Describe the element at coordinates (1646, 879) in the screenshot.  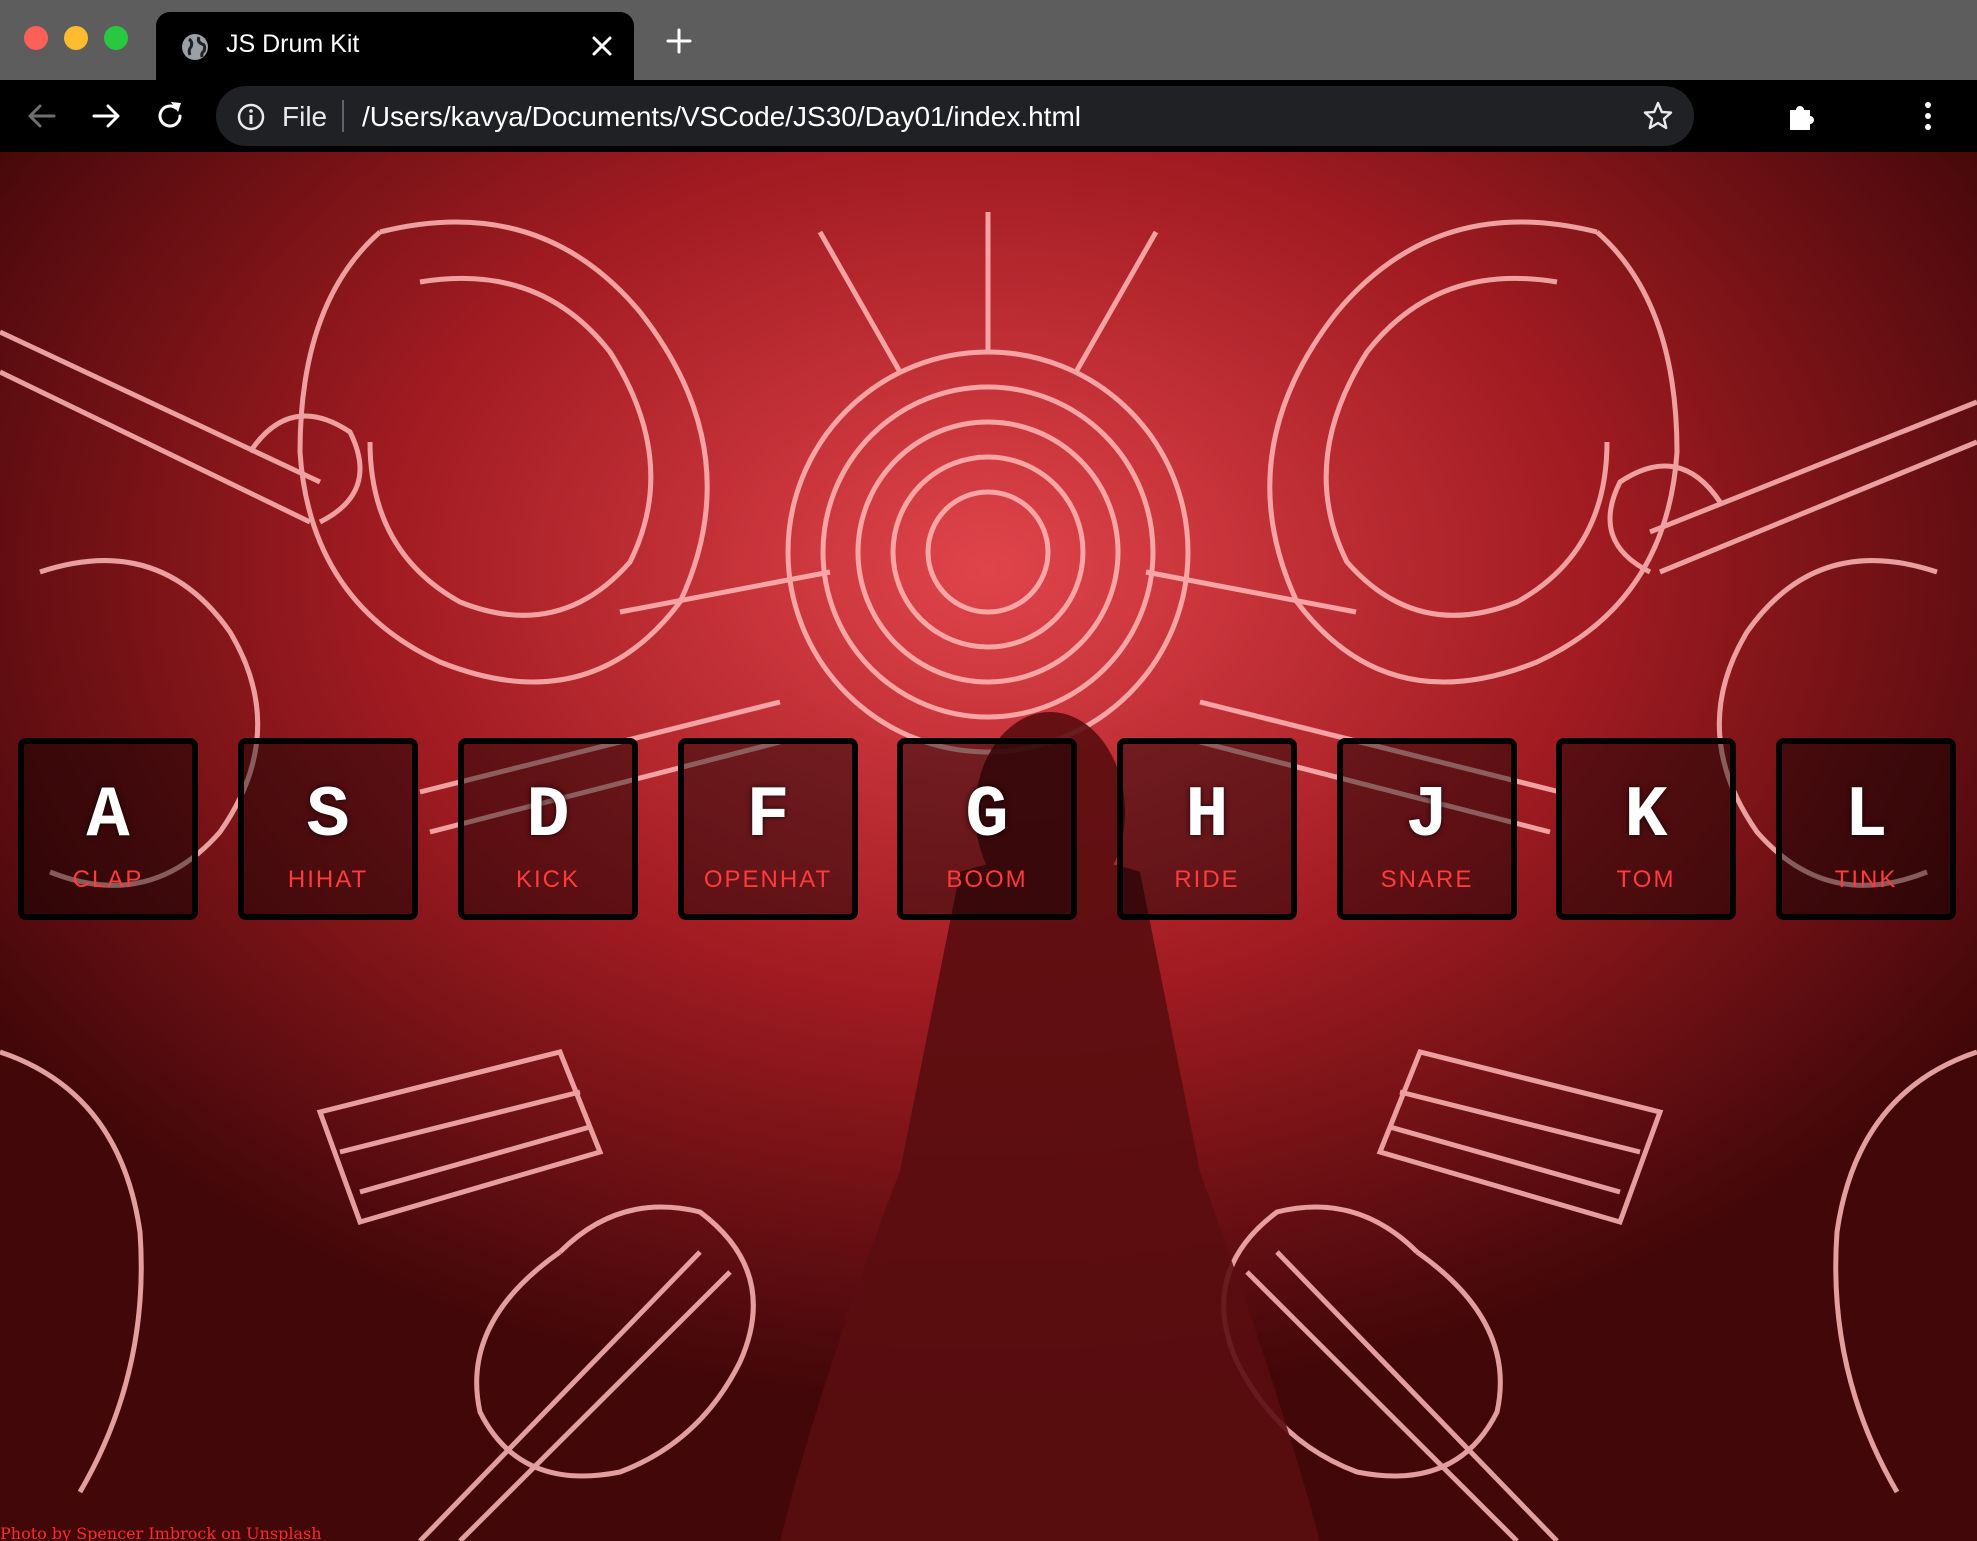
I see `key-sound: TOM` at that location.